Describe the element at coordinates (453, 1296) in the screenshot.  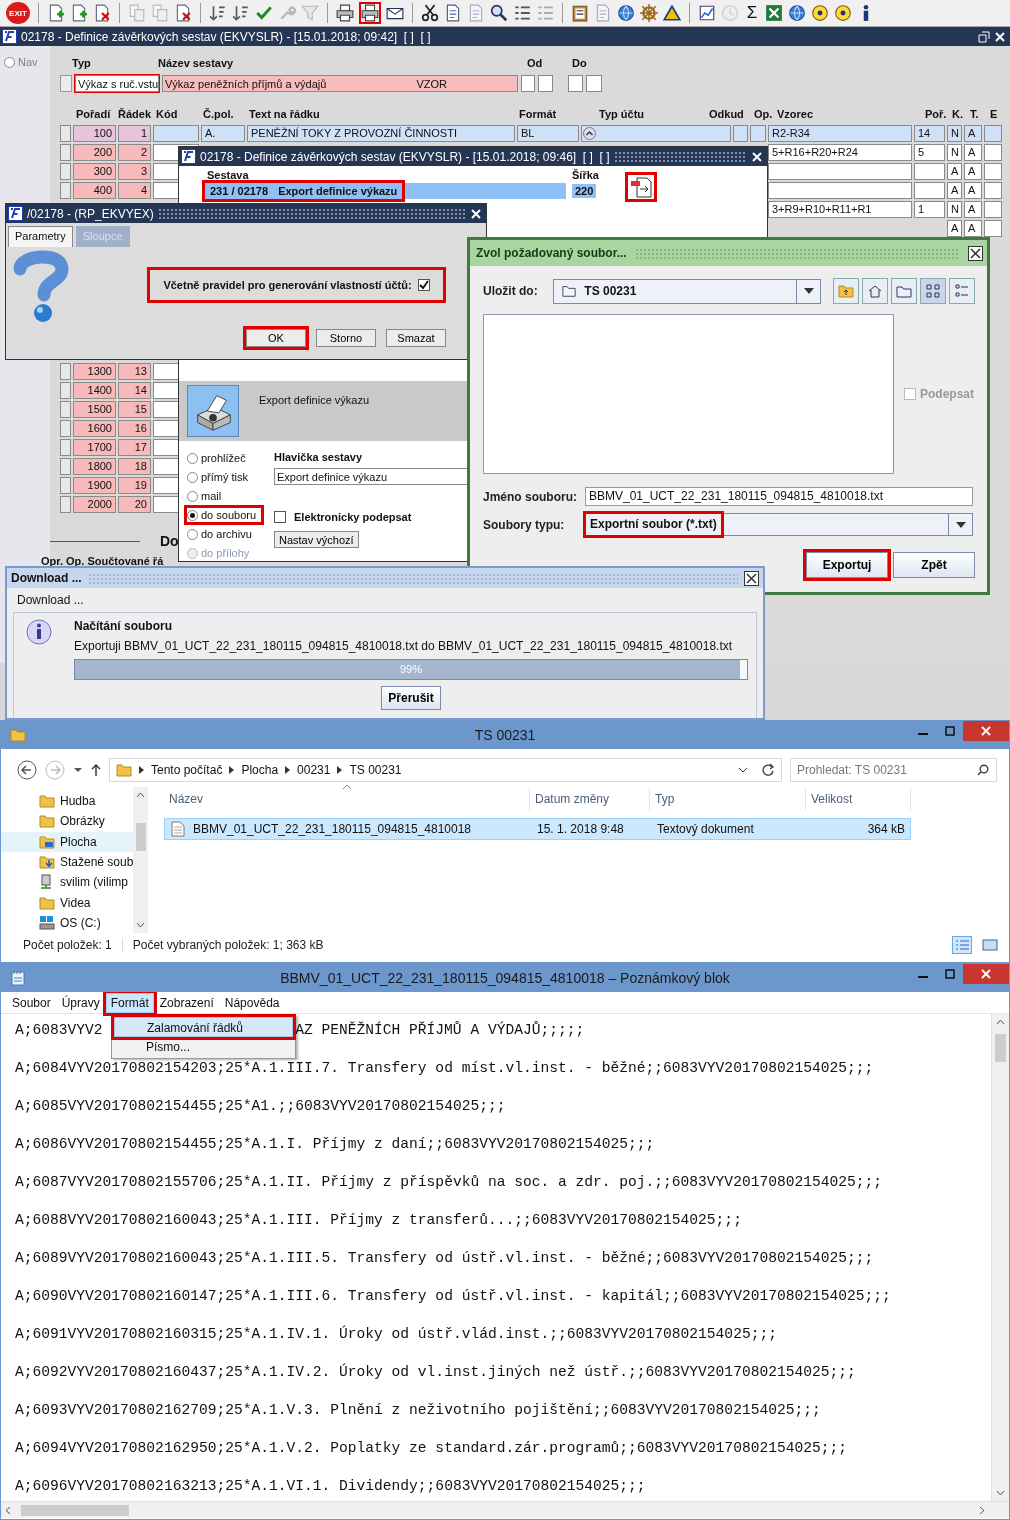
I see `text-line: A;6090VYV20170802160147;25*A.1.III.6. Transfery od ústř.vl.inst. - kapitál;;6083VYV20170802154025;;;` at that location.